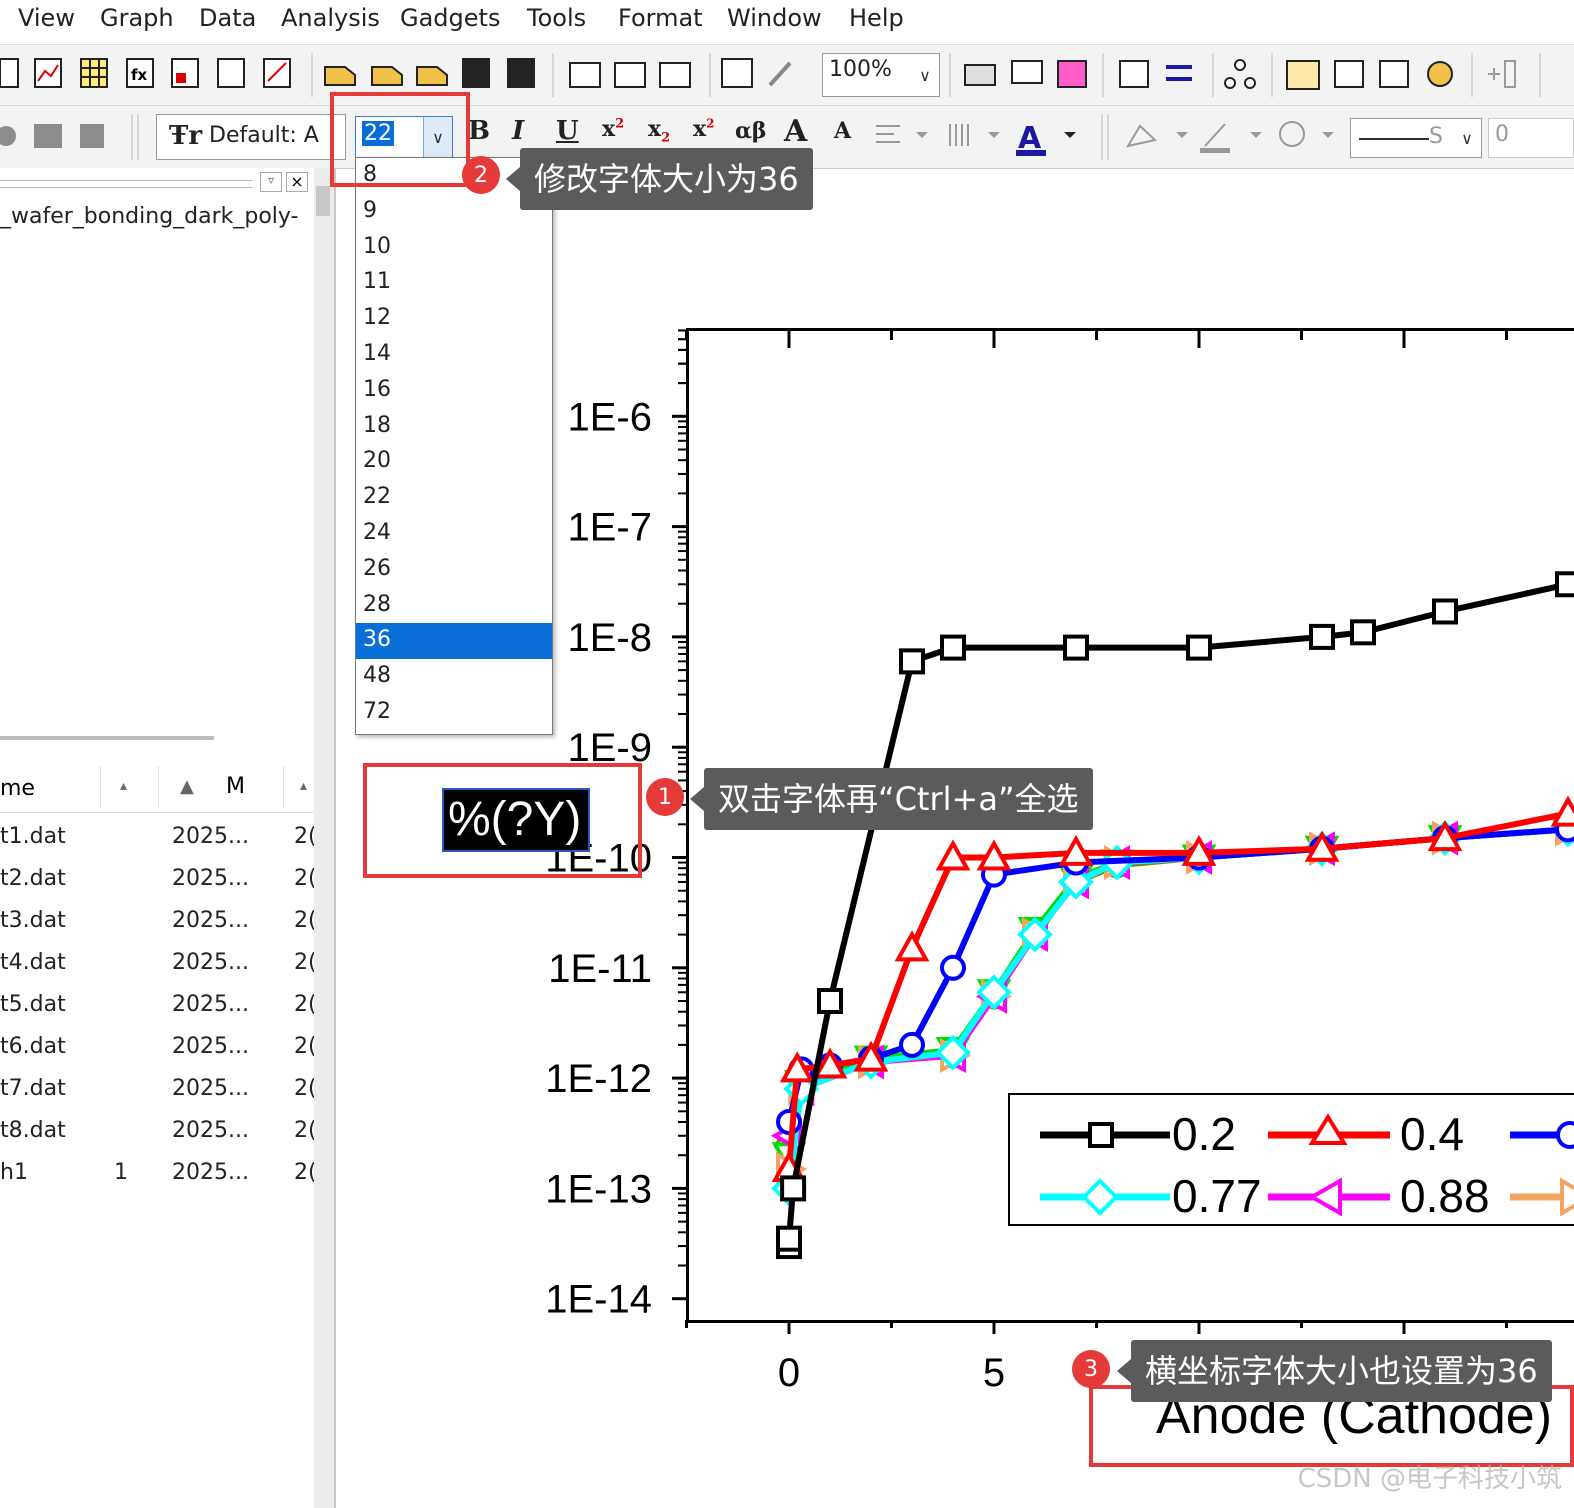 The height and width of the screenshot is (1508, 1574). Describe the element at coordinates (454, 355) in the screenshot. I see `font-size-option: 14` at that location.